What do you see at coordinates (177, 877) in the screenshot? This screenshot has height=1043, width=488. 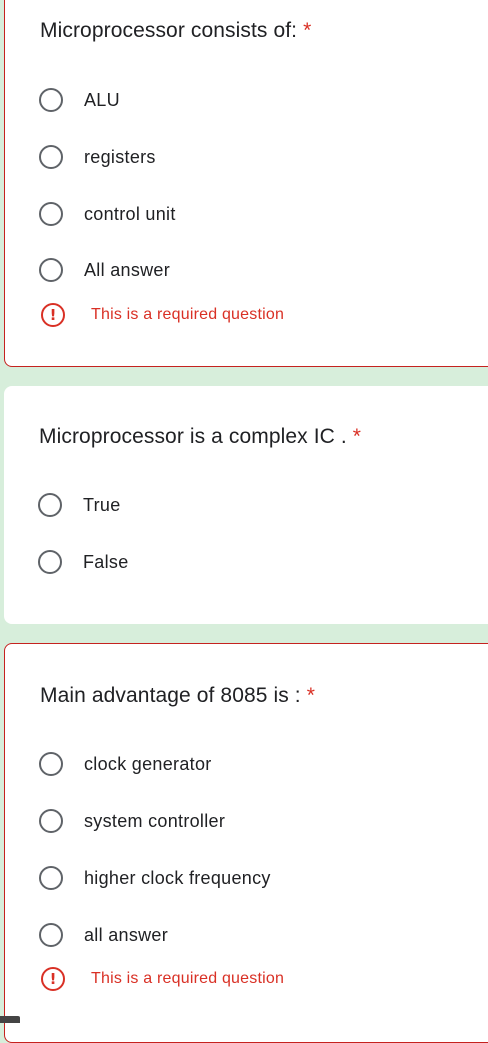 I see `option-label: higher clock frequency` at bounding box center [177, 877].